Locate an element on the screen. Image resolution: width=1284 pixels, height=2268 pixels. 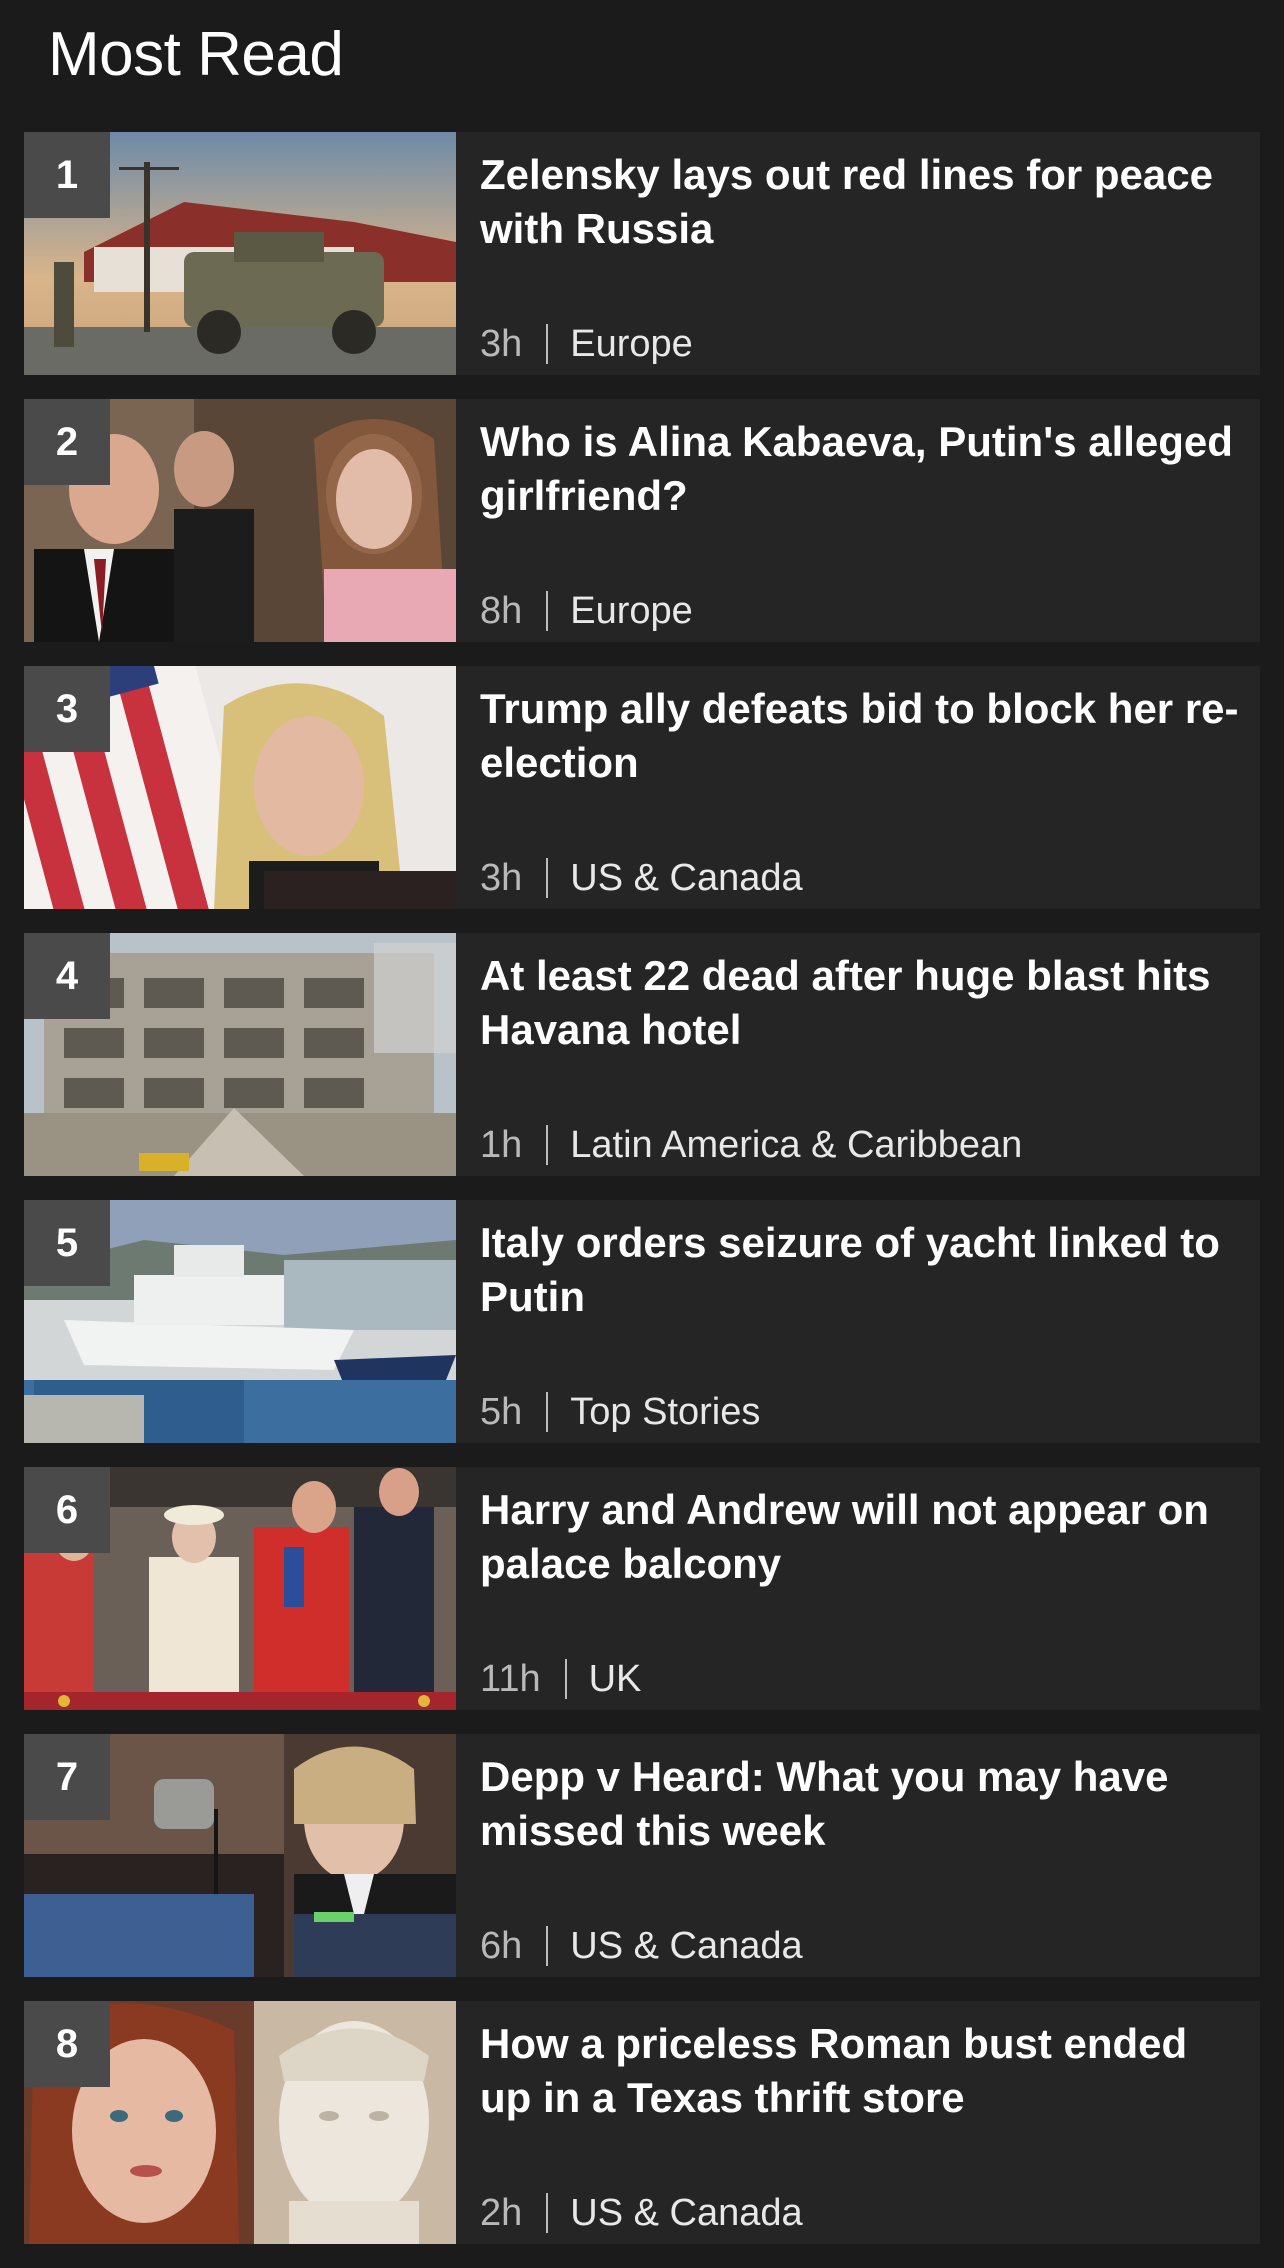
article-meta: 8h Europe is located at coordinates (586, 611).